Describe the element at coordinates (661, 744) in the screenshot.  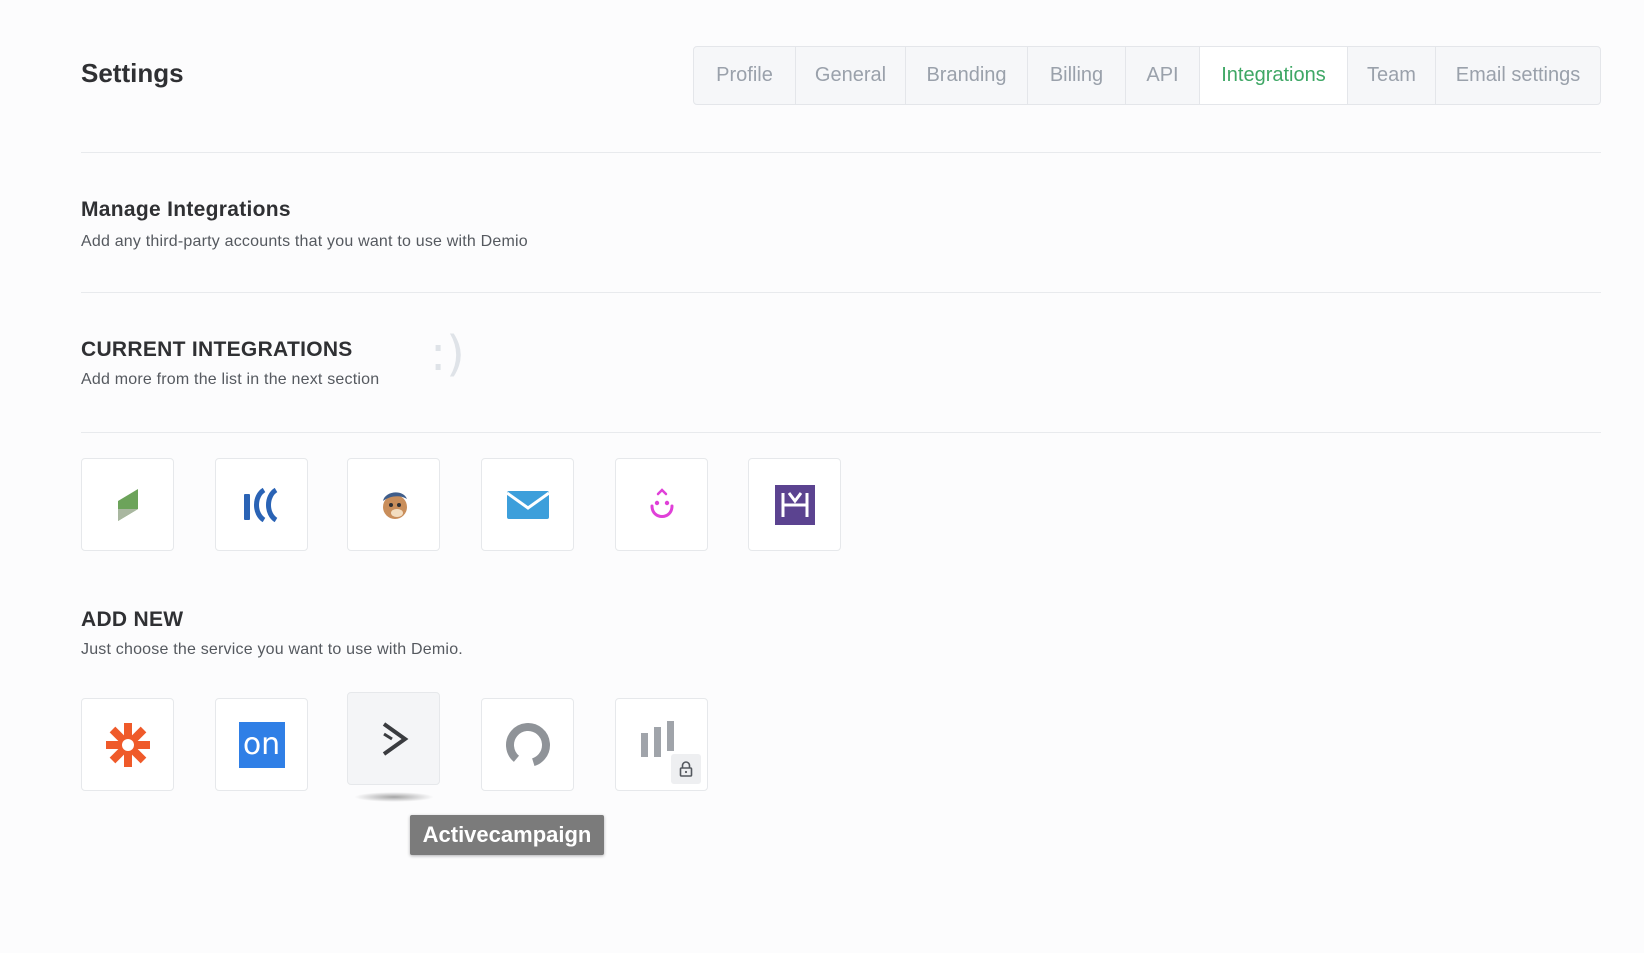
I see `add-integration-tile-locked` at that location.